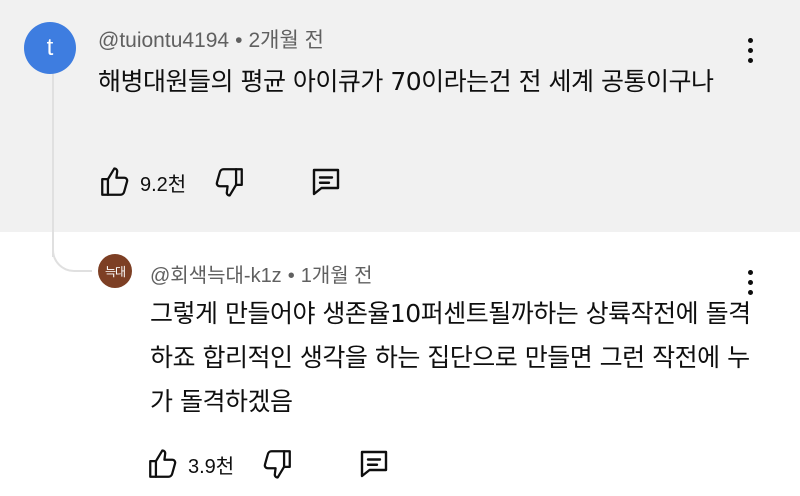  I want to click on reply-meta: @회색늑대-k1z • 1개월 전, so click(261, 273).